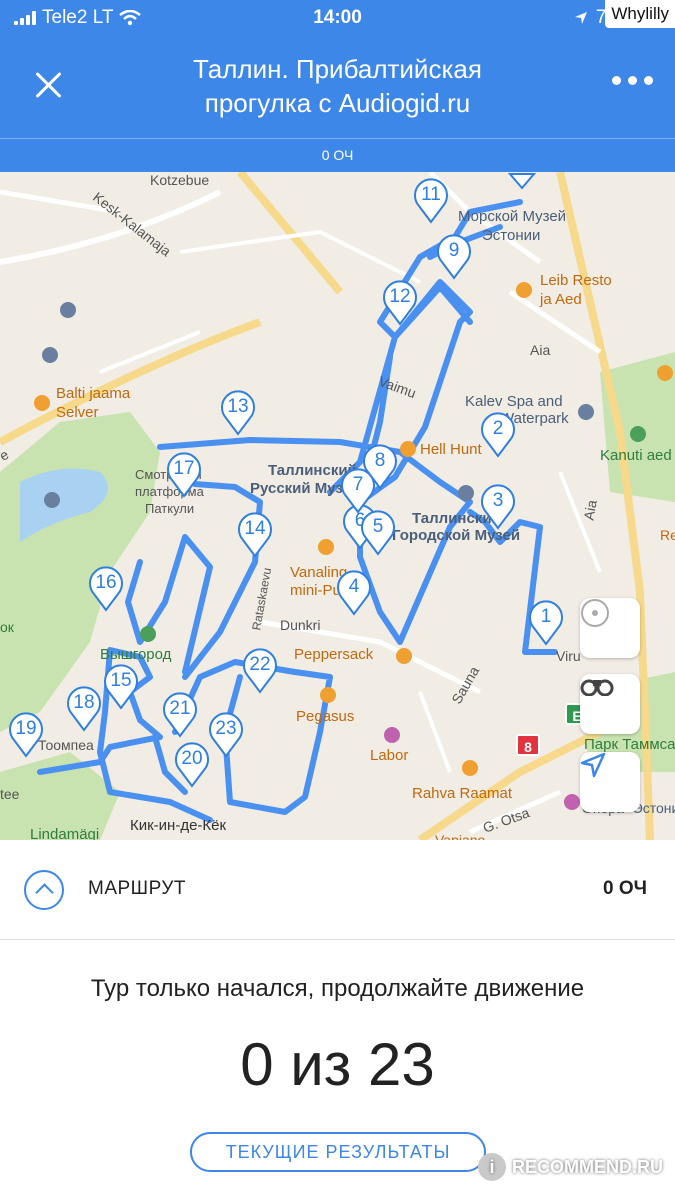 The height and width of the screenshot is (1200, 675). I want to click on route-stop-23-number: 23, so click(226, 728).